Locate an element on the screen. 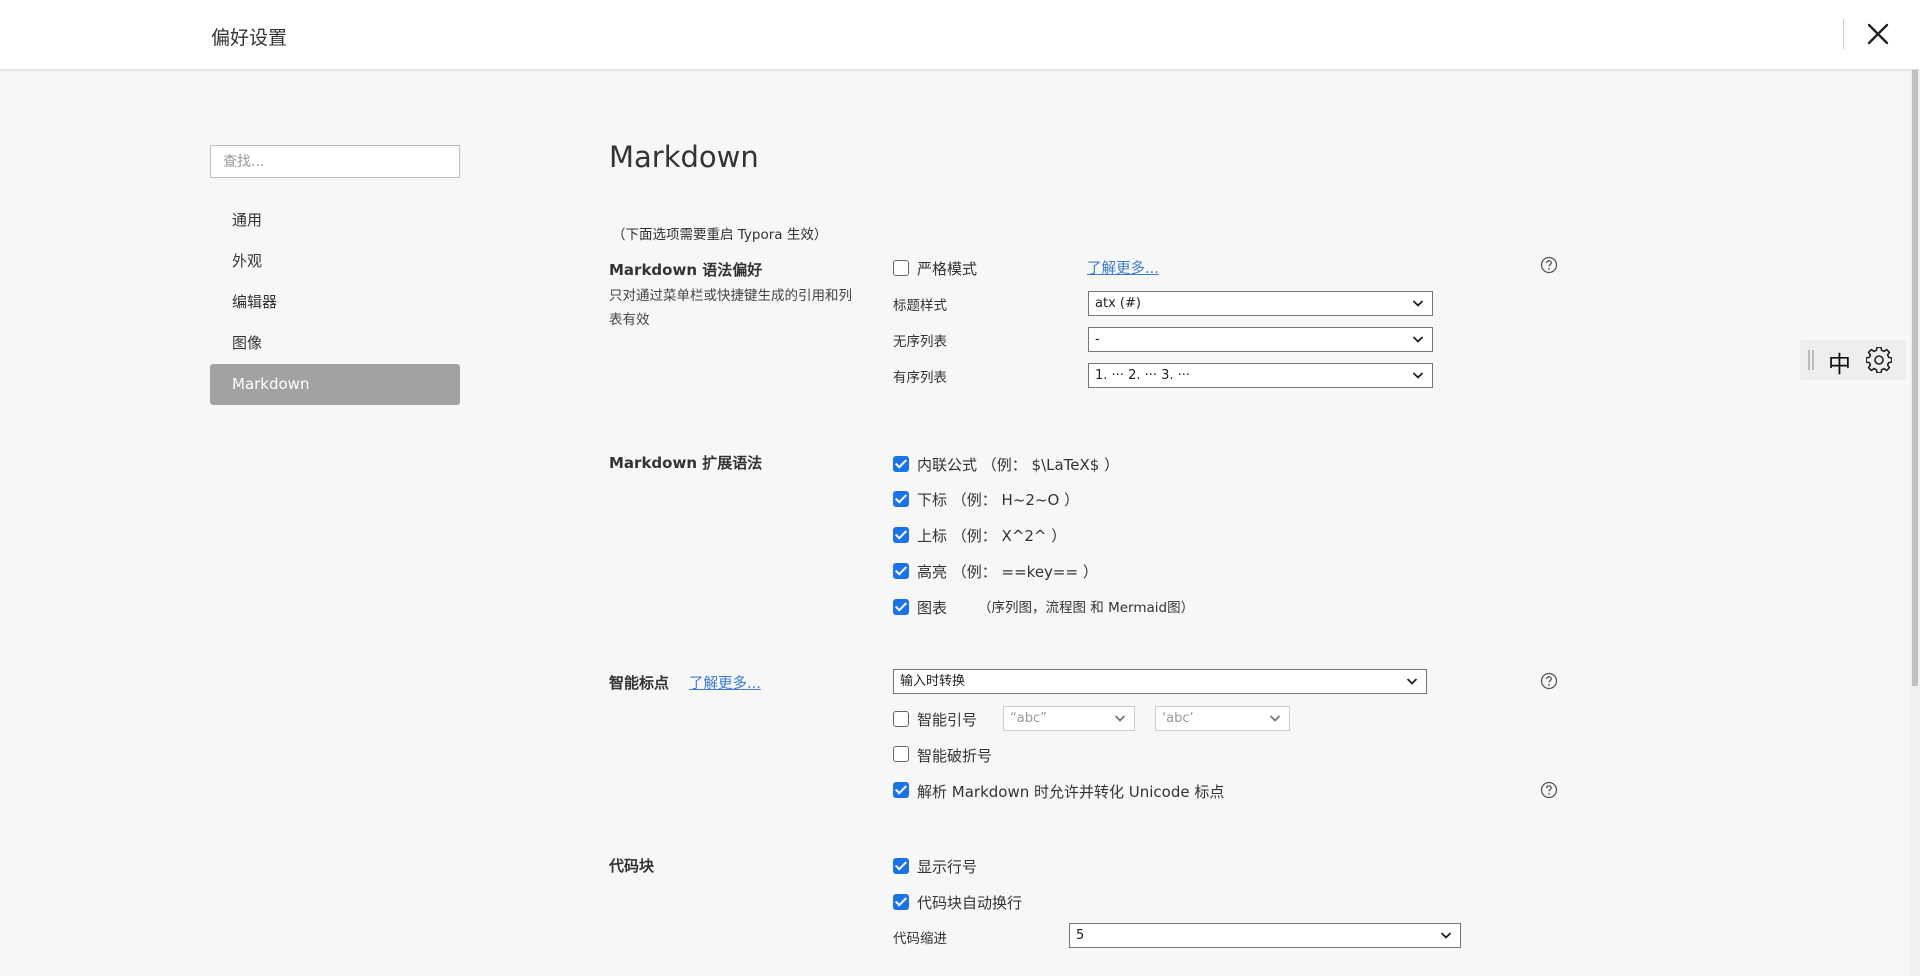 Image resolution: width=1920 pixels, height=976 pixels. sidebar-item-markdown: Markdown is located at coordinates (335, 384).